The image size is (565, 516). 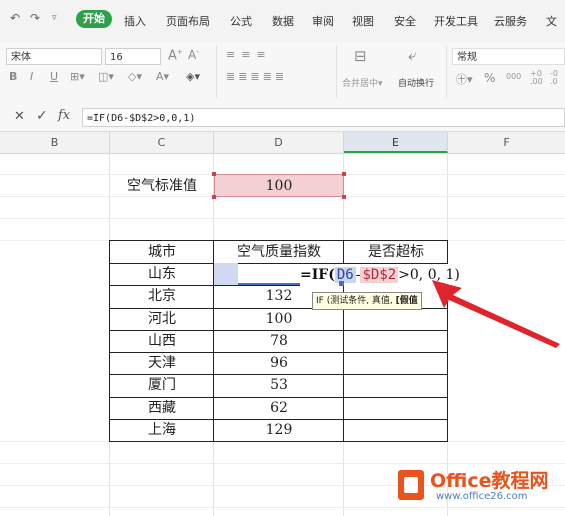 I want to click on cell-aqi: 129, so click(x=279, y=430).